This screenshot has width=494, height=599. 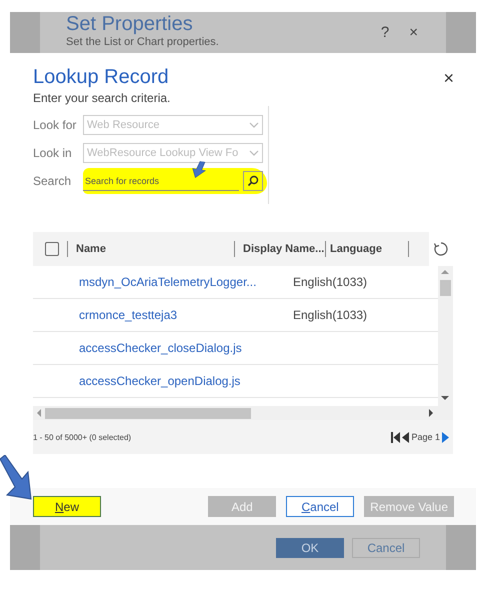 I want to click on search-button, so click(x=253, y=181).